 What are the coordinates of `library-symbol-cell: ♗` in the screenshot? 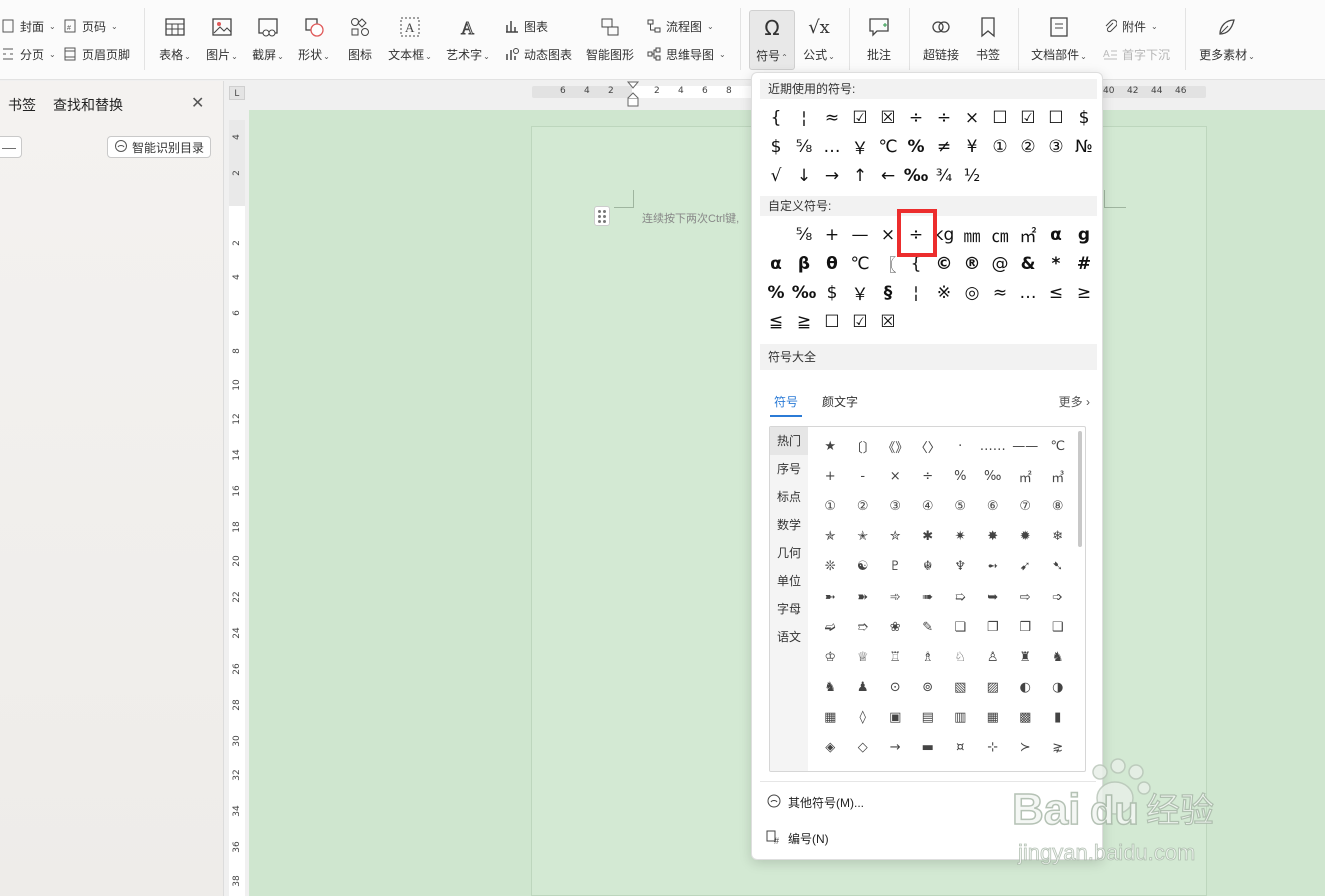 It's located at (928, 657).